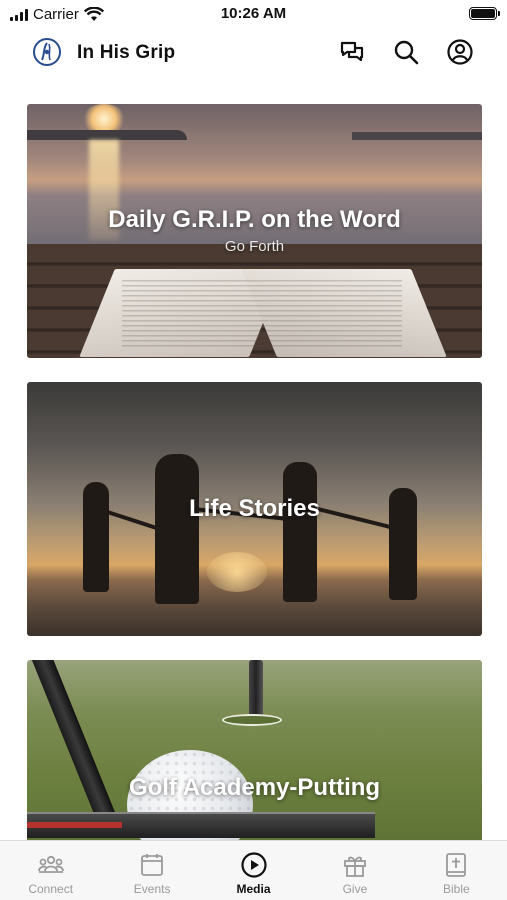 The width and height of the screenshot is (507, 900). I want to click on tab-media: Media, so click(253, 870).